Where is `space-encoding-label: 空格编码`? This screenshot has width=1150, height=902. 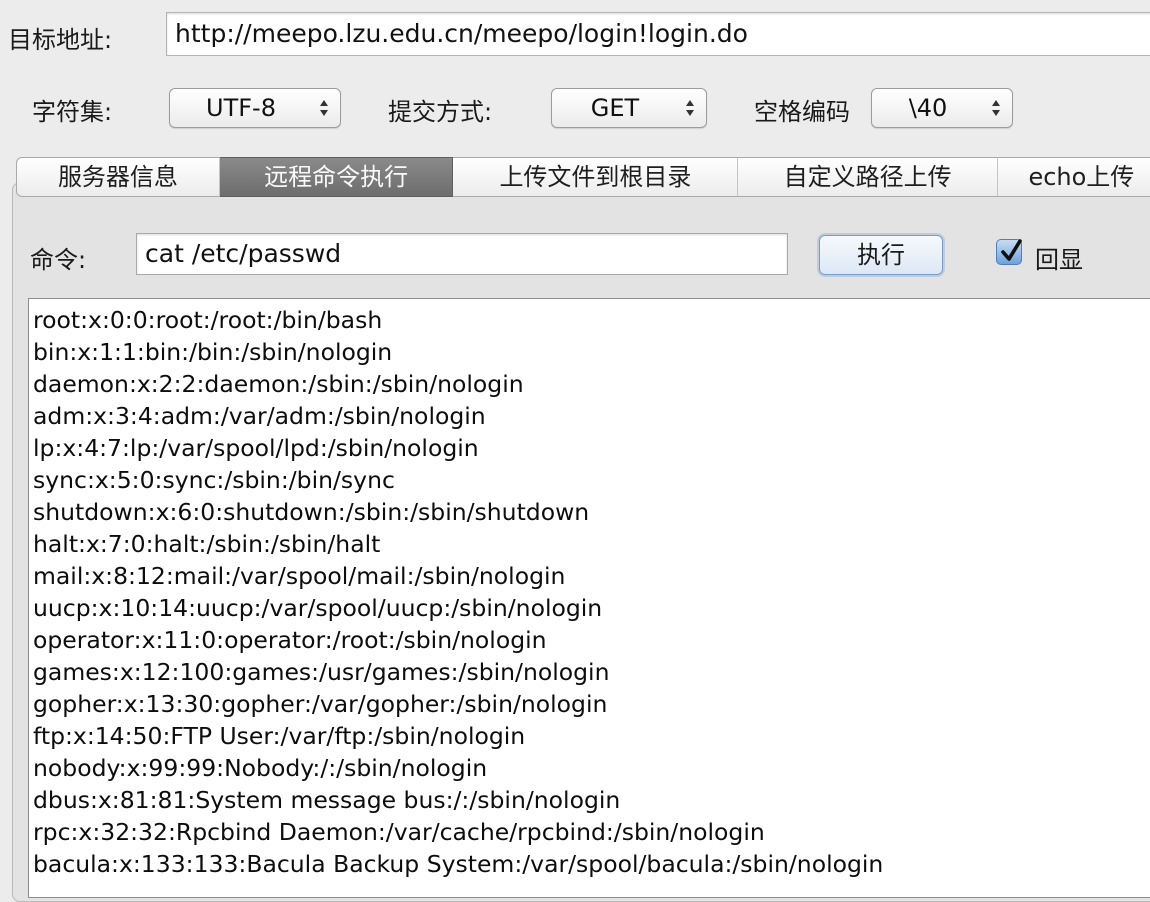 space-encoding-label: 空格编码 is located at coordinates (802, 112).